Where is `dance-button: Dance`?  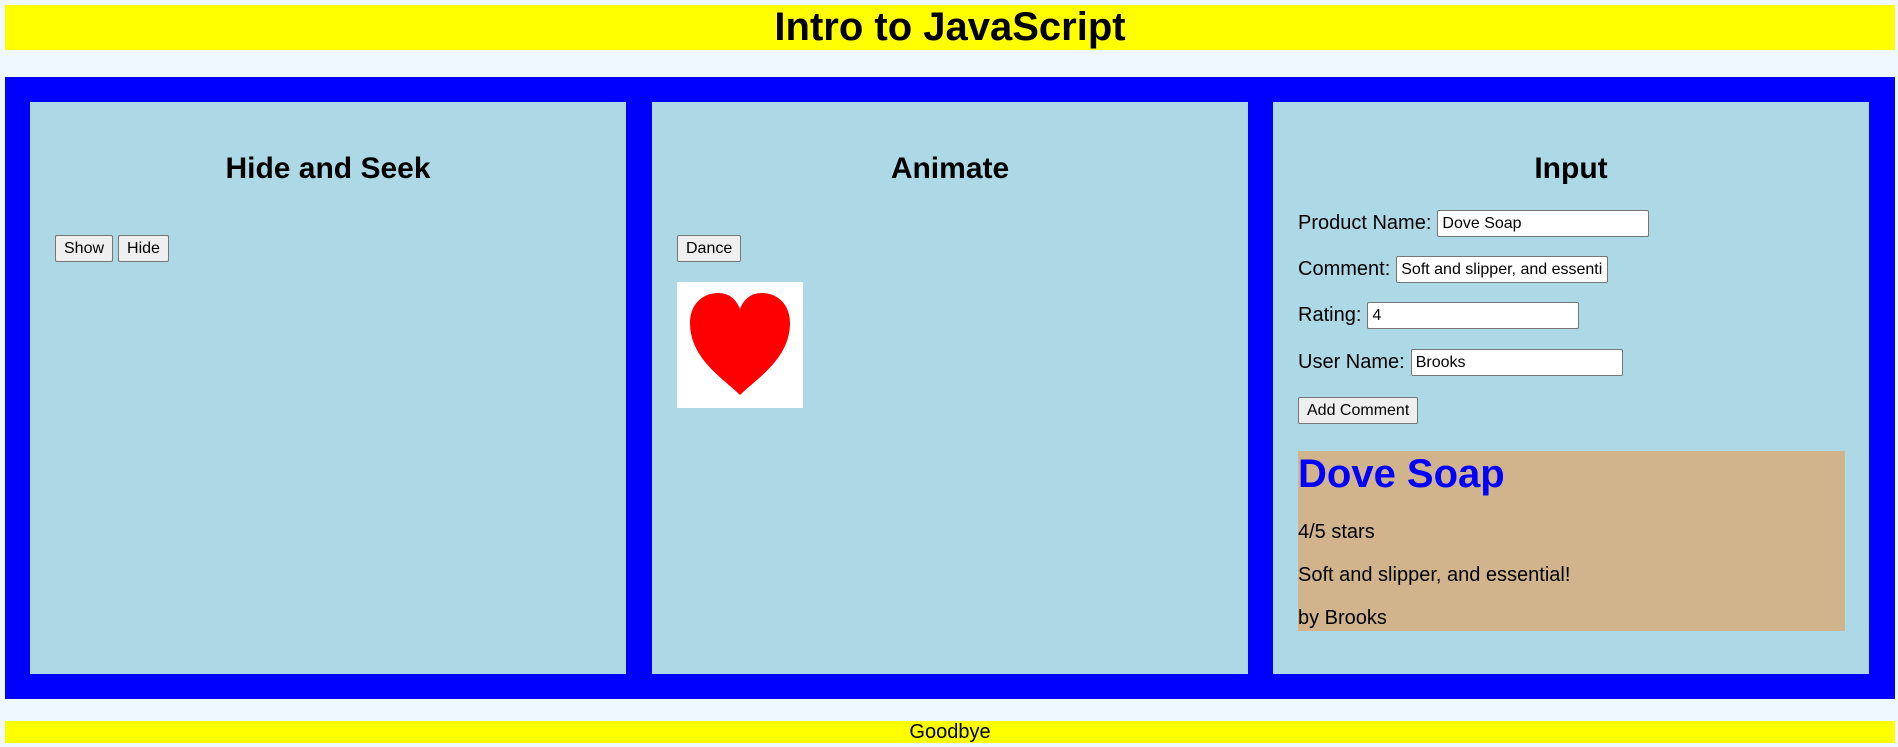
dance-button: Dance is located at coordinates (709, 248).